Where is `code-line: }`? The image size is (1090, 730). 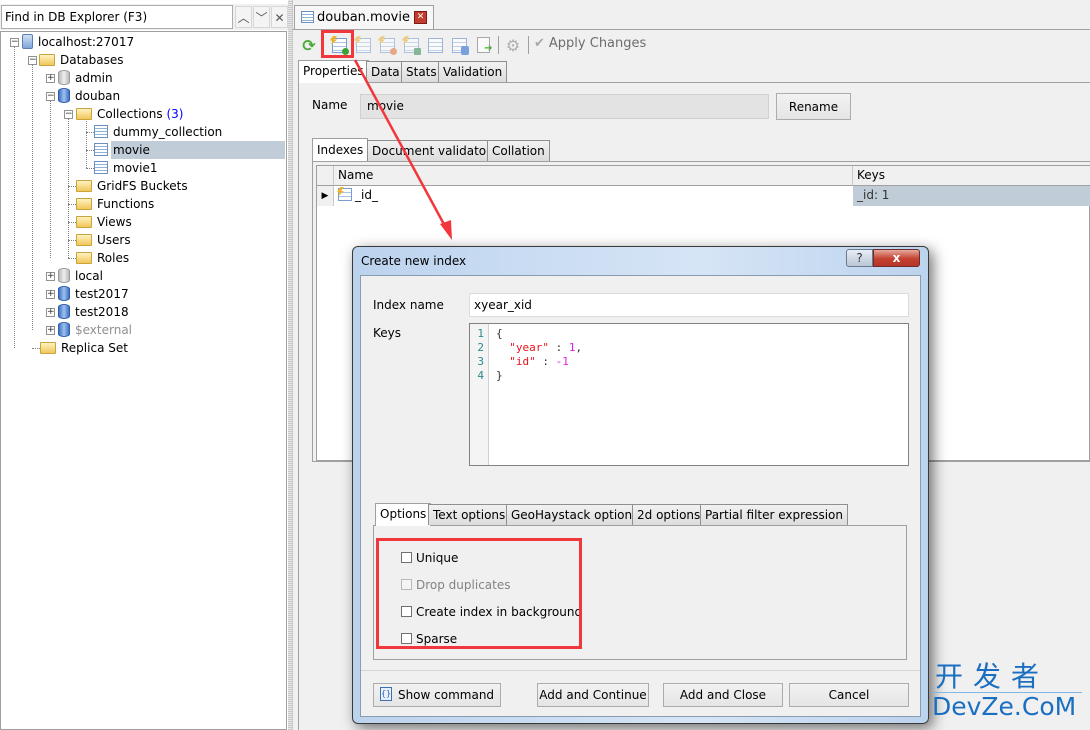
code-line: } is located at coordinates (499, 375).